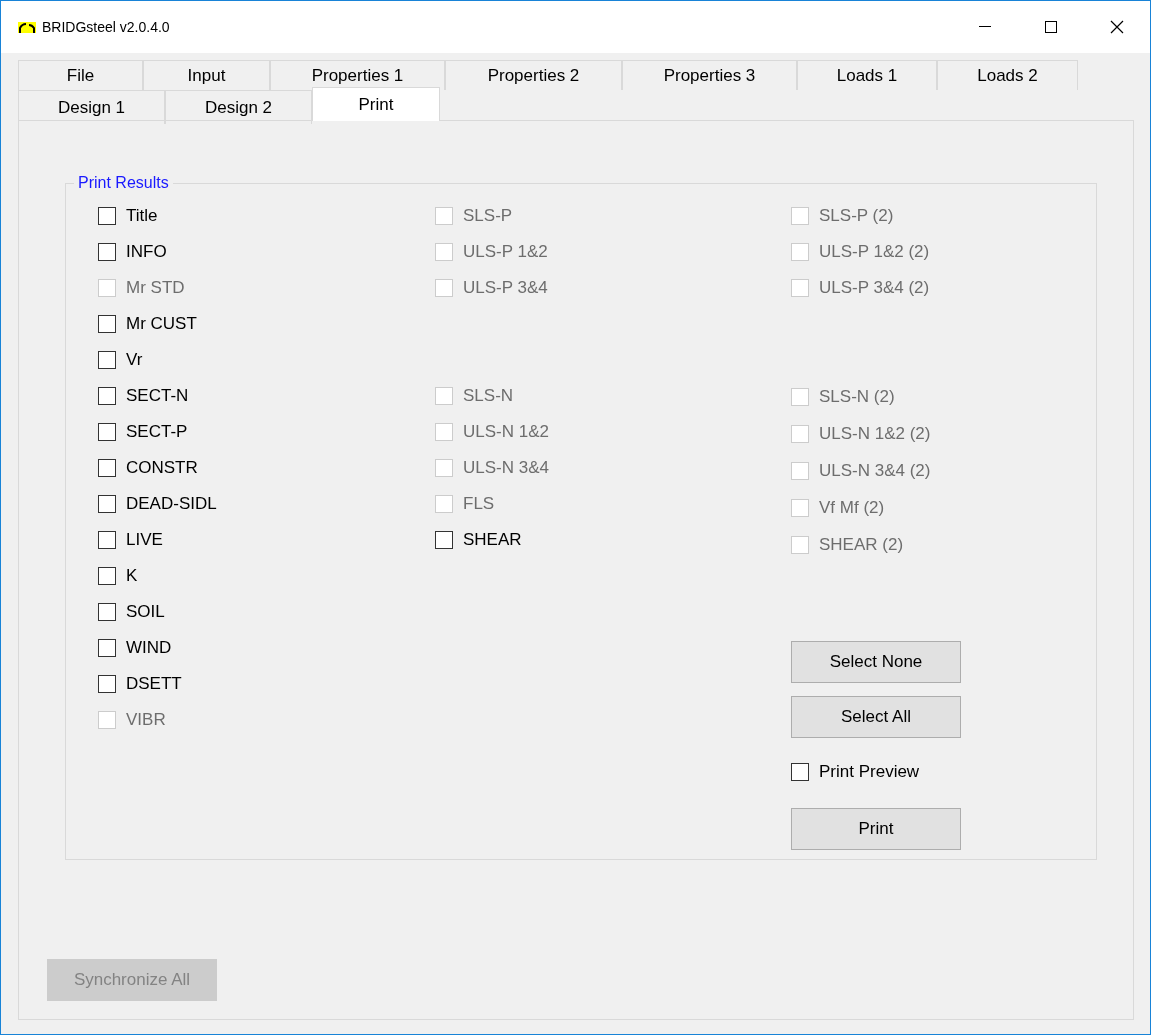  Describe the element at coordinates (492, 540) in the screenshot. I see `checkbox-label: SHEAR` at that location.